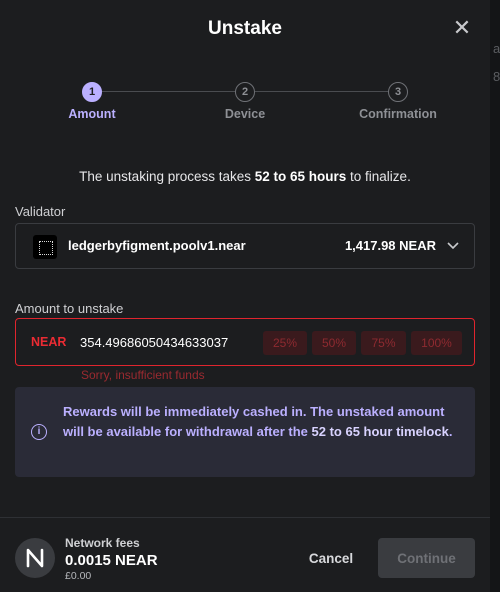  I want to click on network-fees-label: Network fees, so click(102, 543).